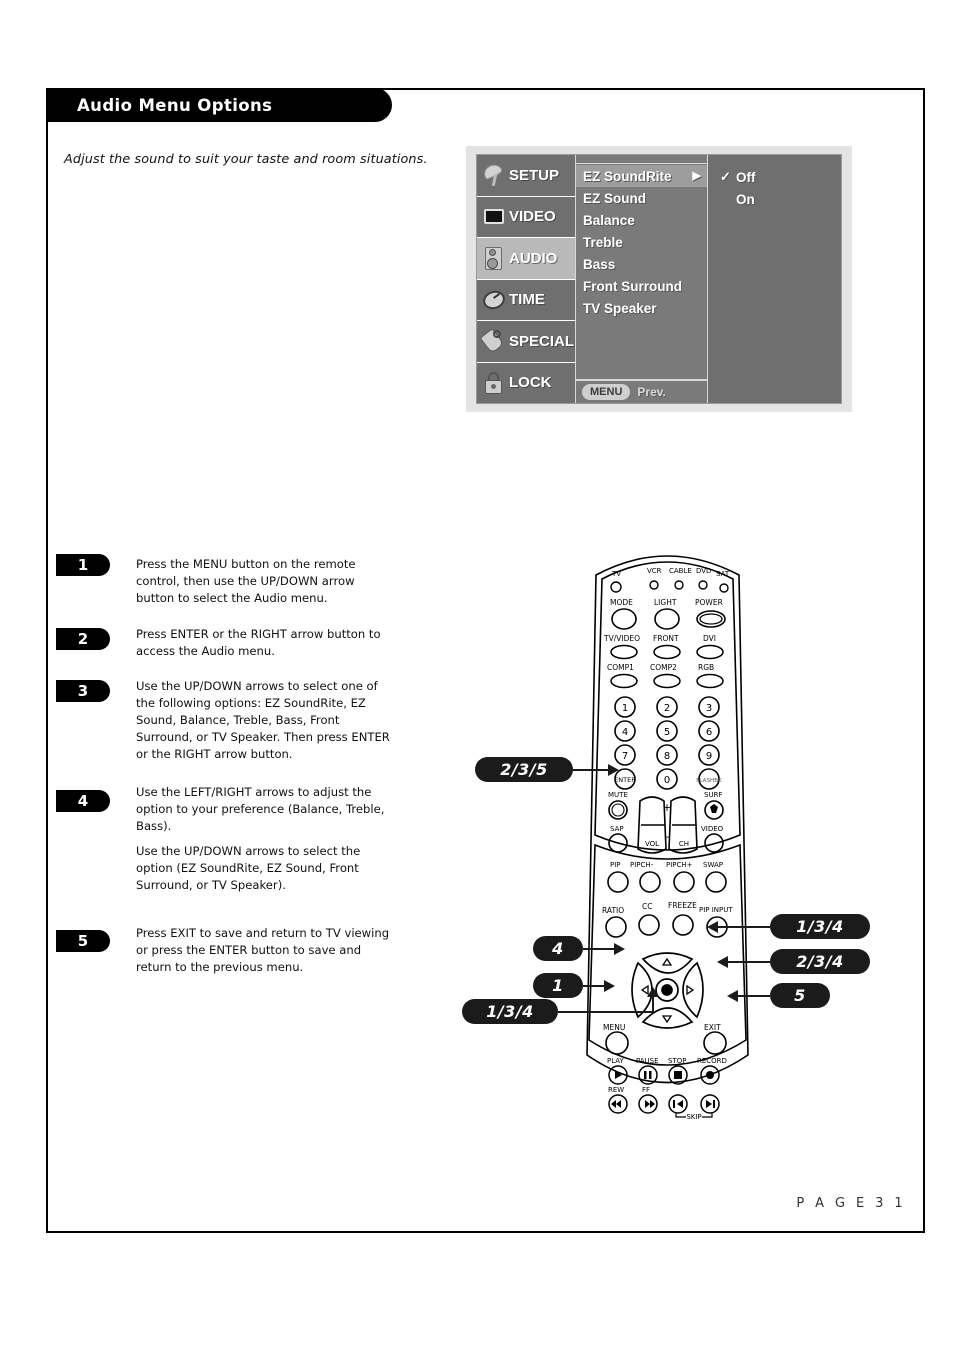 The width and height of the screenshot is (954, 1351). Describe the element at coordinates (716, 910) in the screenshot. I see `svg-text: PIP INPUT` at that location.